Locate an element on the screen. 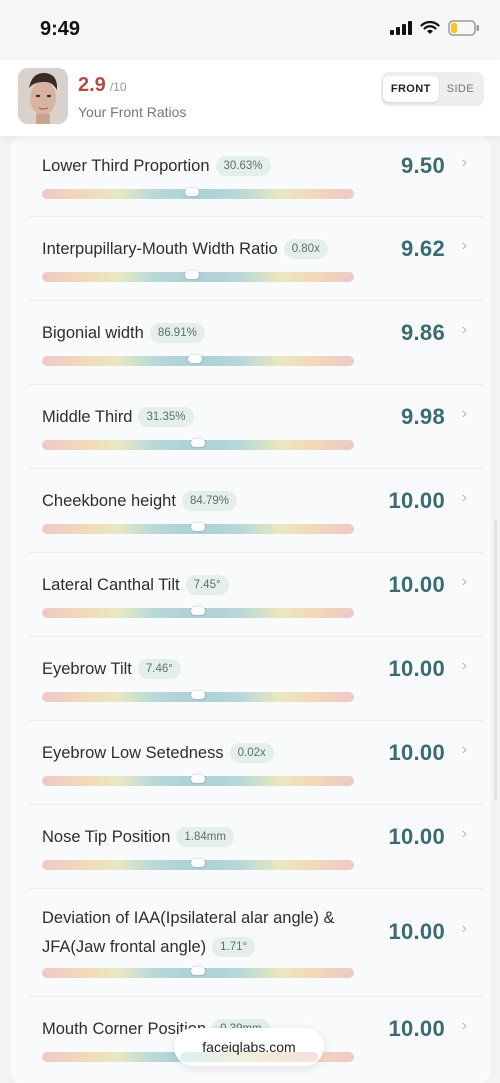 Image resolution: width=500 pixels, height=1083 pixels. metric-row: Middle Third 31.35% 9.98 › is located at coordinates (255, 427).